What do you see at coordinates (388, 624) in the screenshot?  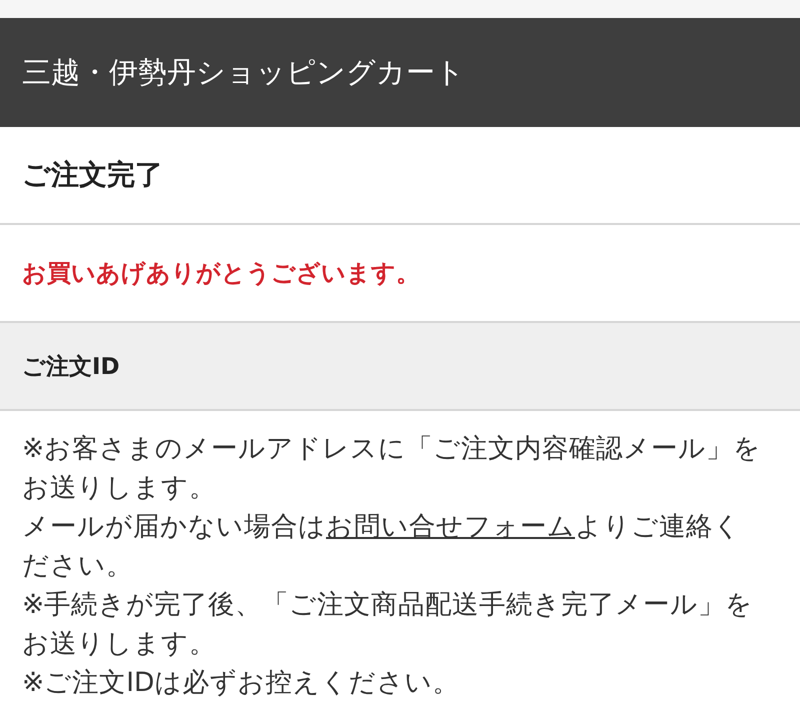 I see `note-text: ※手続きが完了後、「ご注文商品配送手続き完了メール」をお送りします。` at bounding box center [388, 624].